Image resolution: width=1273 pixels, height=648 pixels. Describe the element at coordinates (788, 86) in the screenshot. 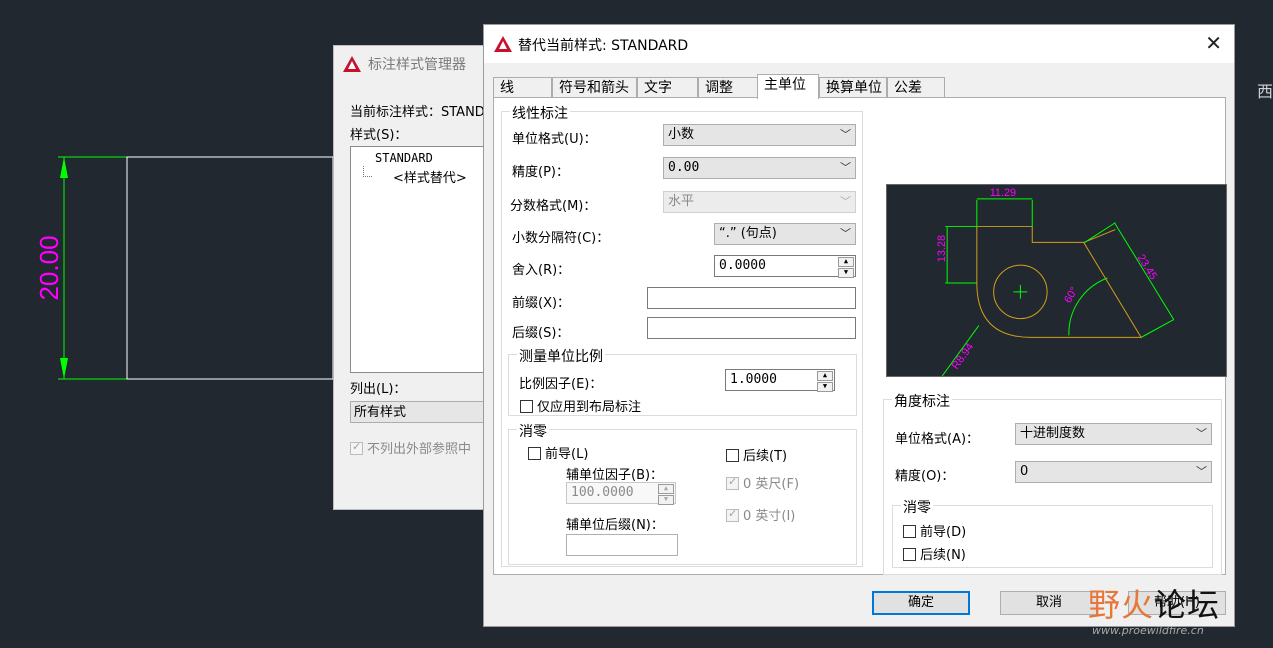

I see `tab-primary-units: 主单位` at that location.